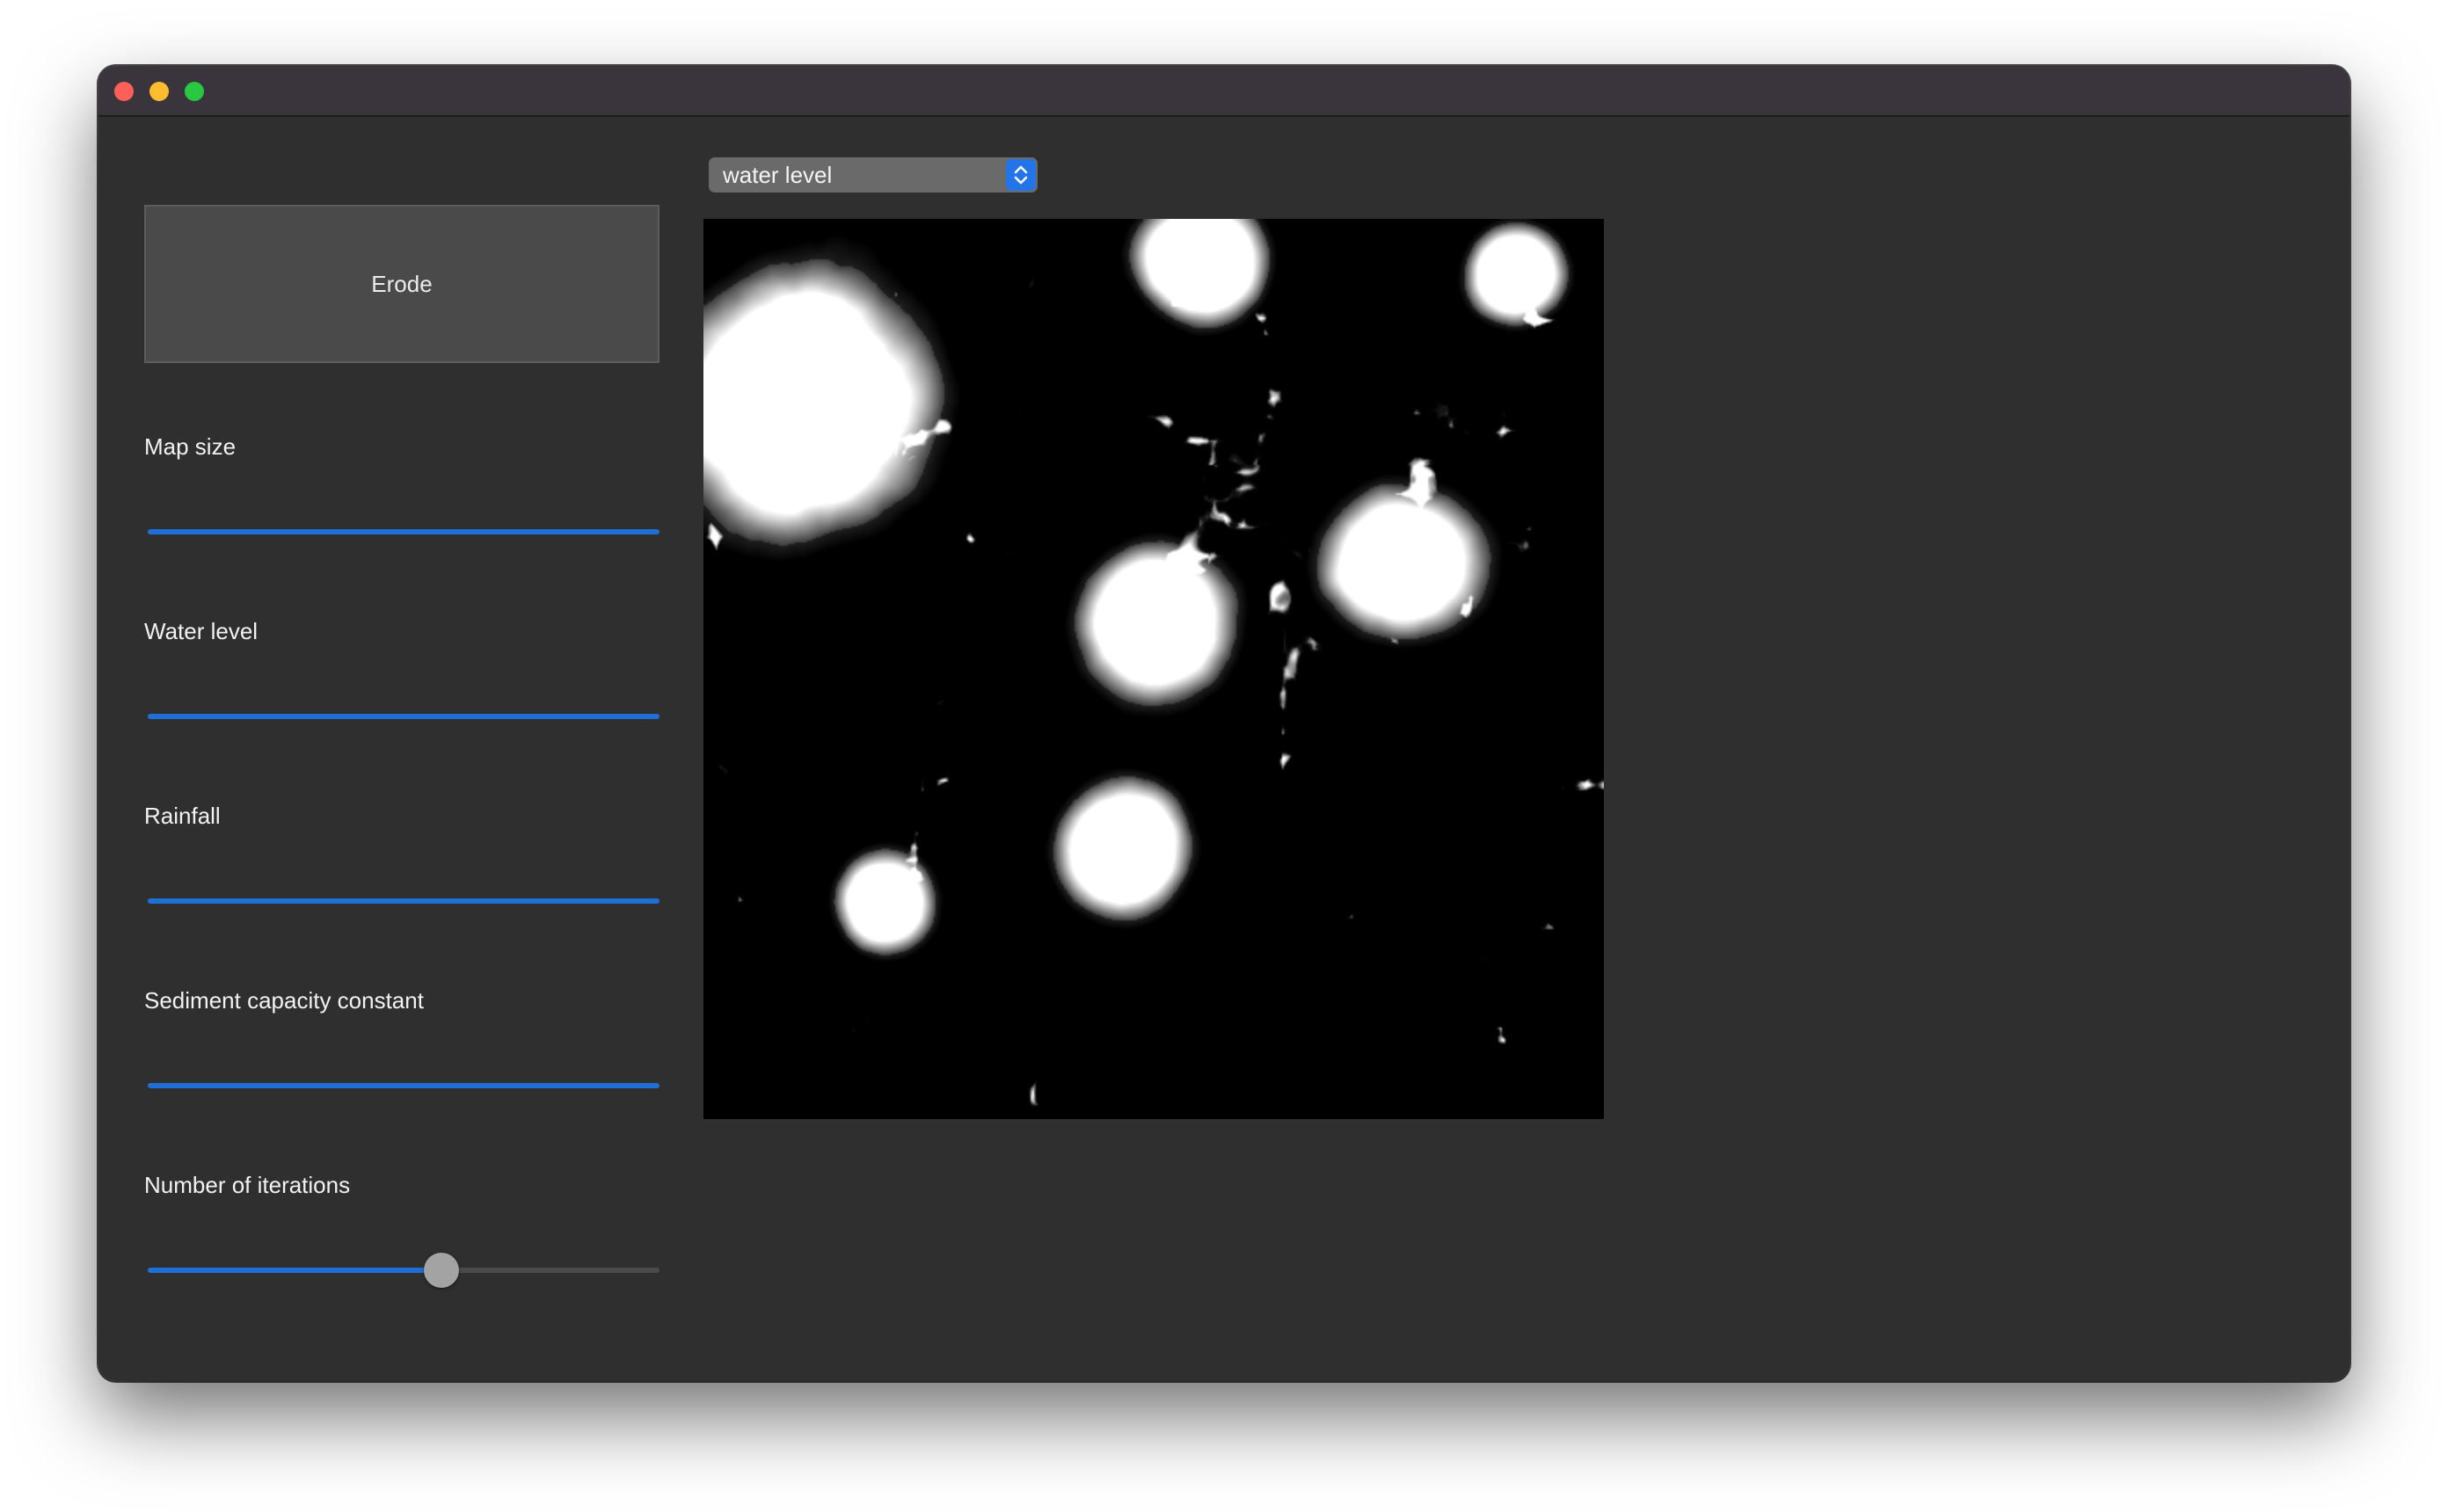 The width and height of the screenshot is (2448, 1512). What do you see at coordinates (247, 1185) in the screenshot?
I see `iterations-label: Number of iterations` at bounding box center [247, 1185].